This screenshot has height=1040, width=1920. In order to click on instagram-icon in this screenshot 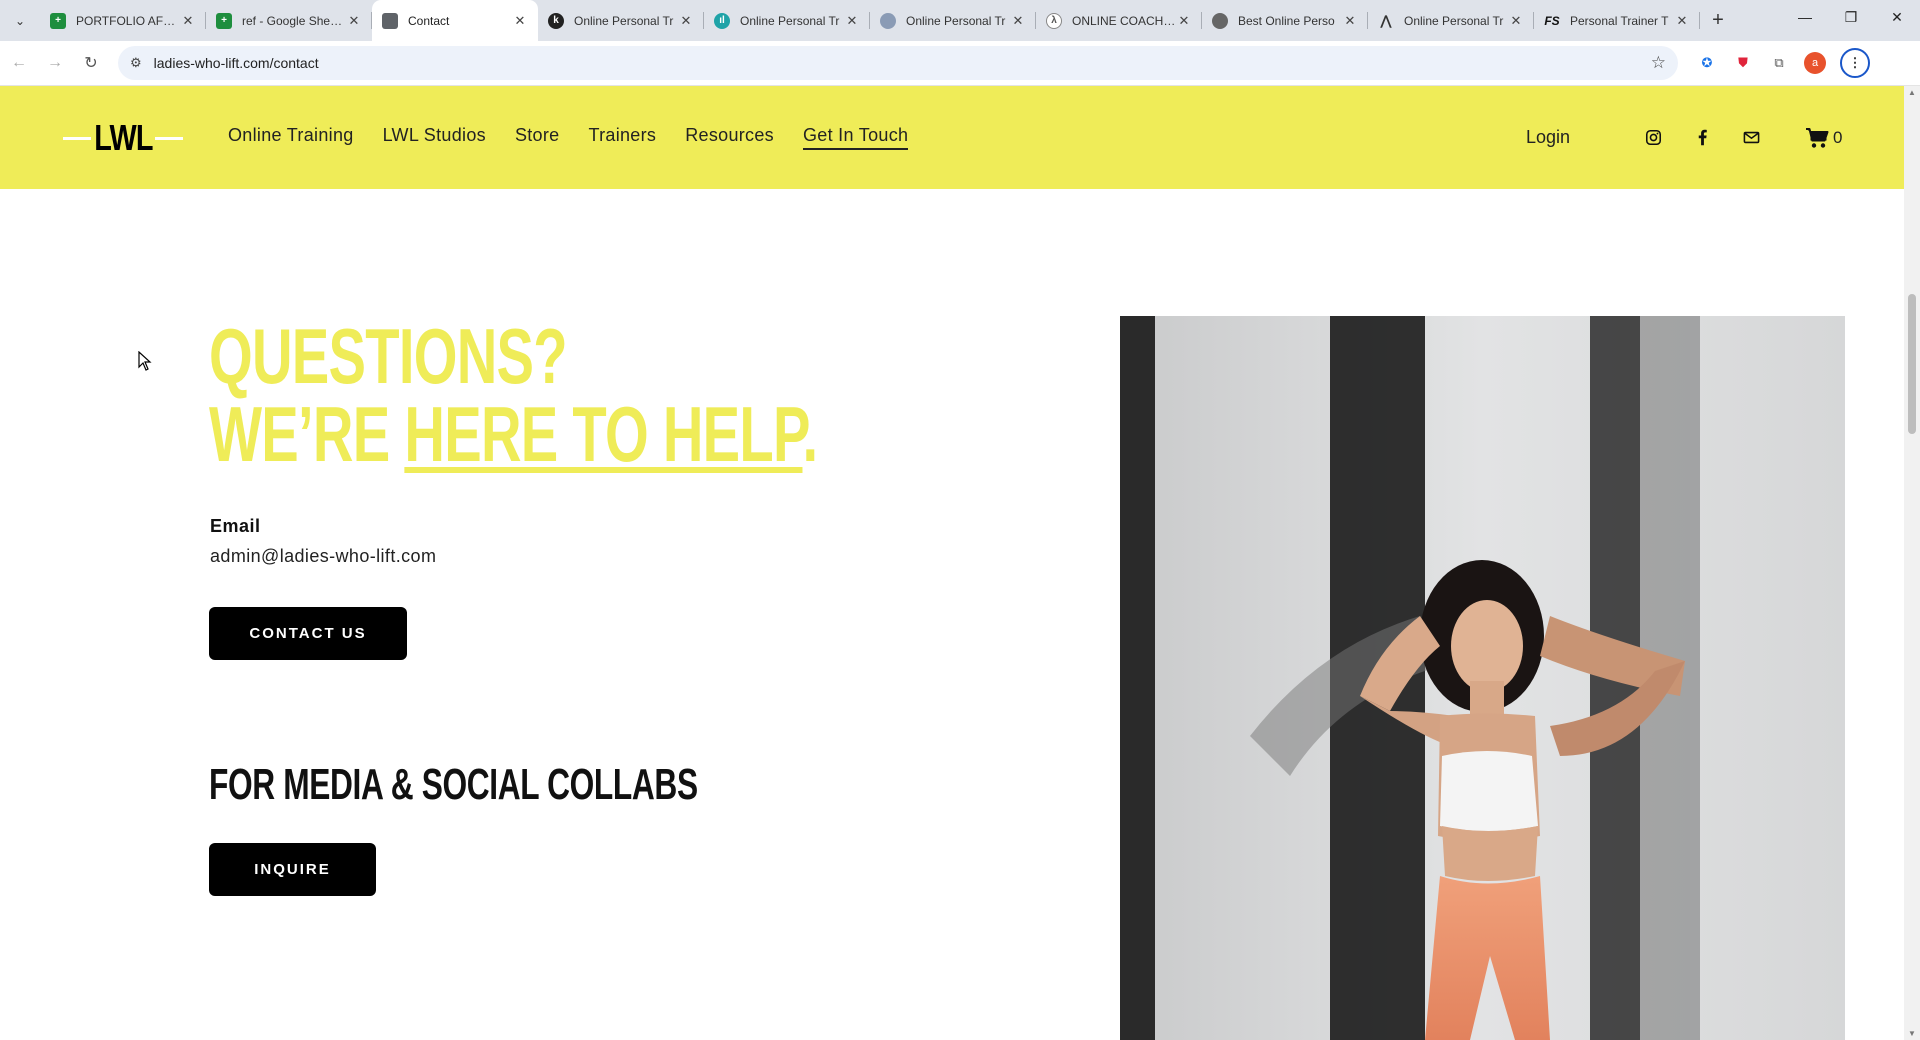, I will do `click(1653, 137)`.